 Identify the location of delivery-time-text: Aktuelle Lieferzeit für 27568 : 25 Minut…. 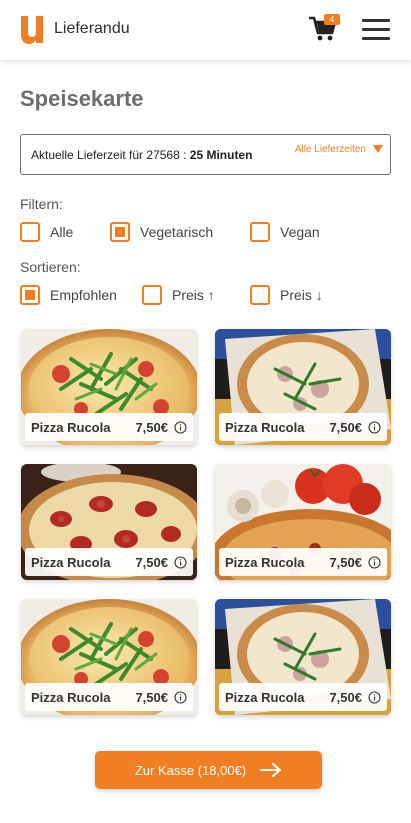
(142, 155).